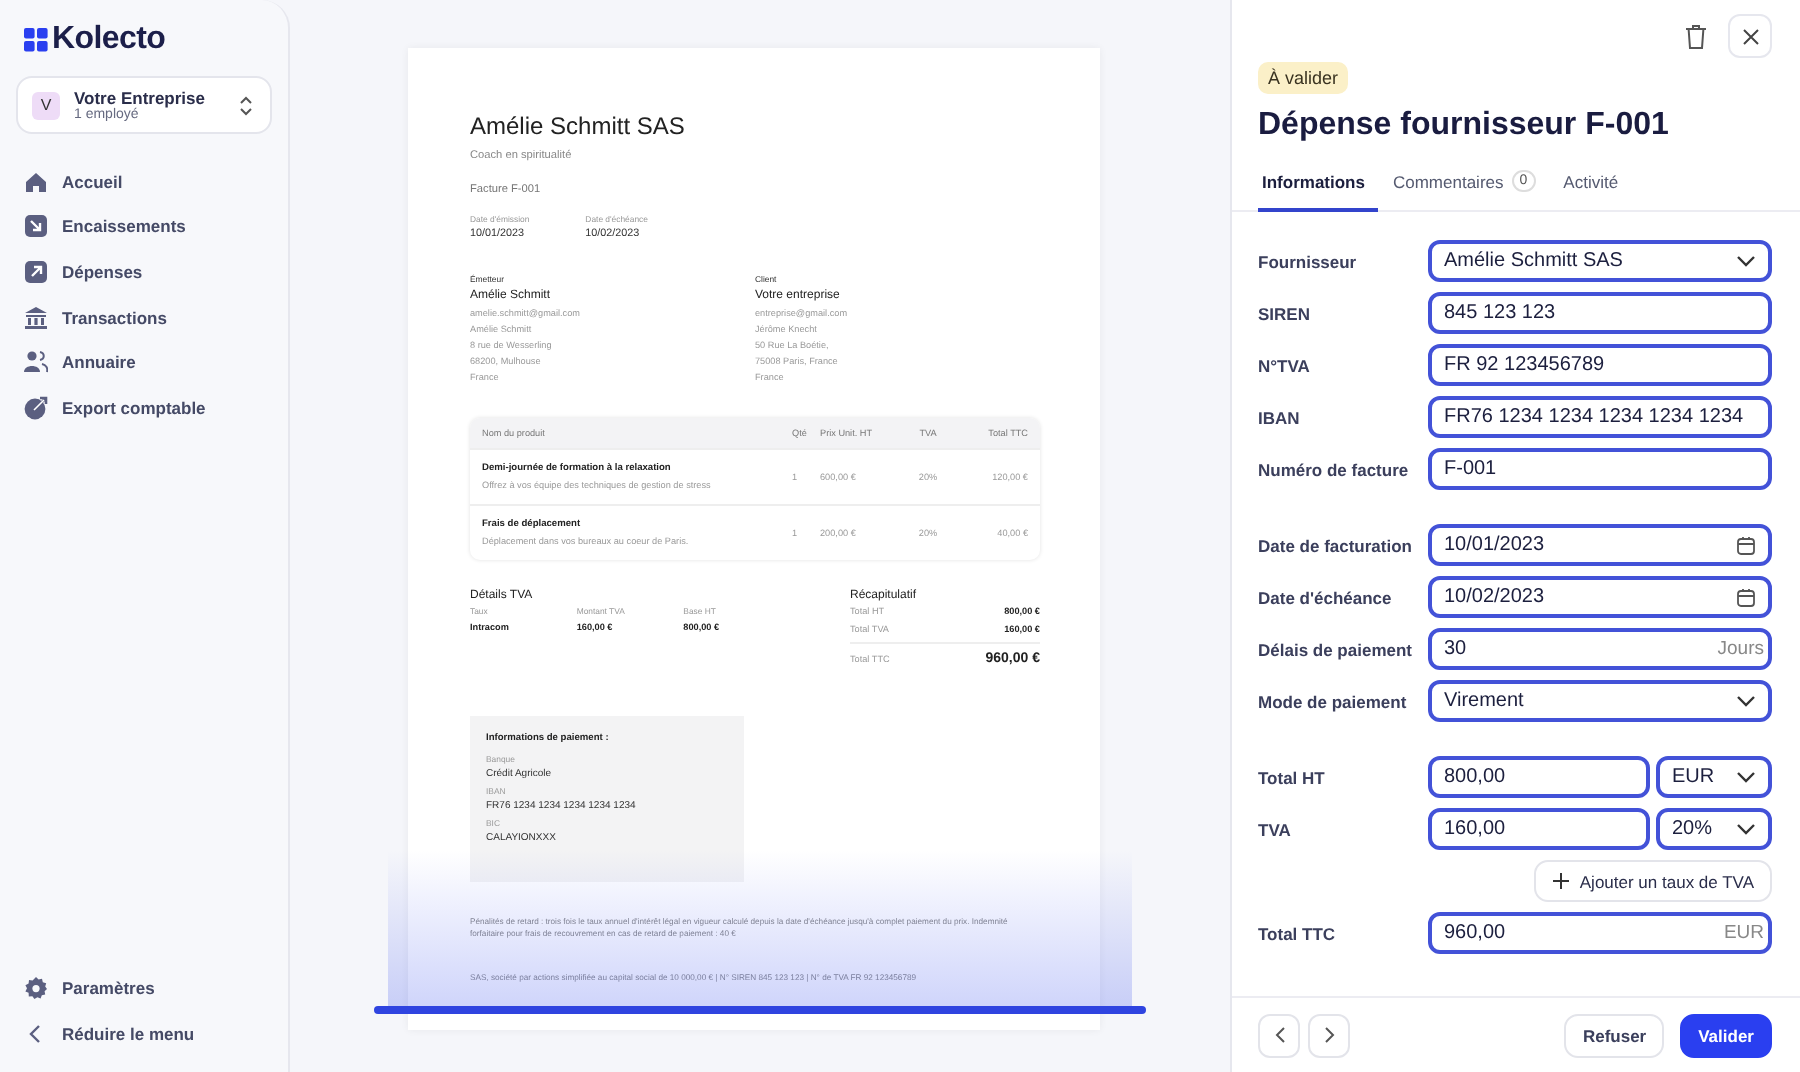 The width and height of the screenshot is (1800, 1072). Describe the element at coordinates (1285, 365) in the screenshot. I see `field-label: N°TVA` at that location.